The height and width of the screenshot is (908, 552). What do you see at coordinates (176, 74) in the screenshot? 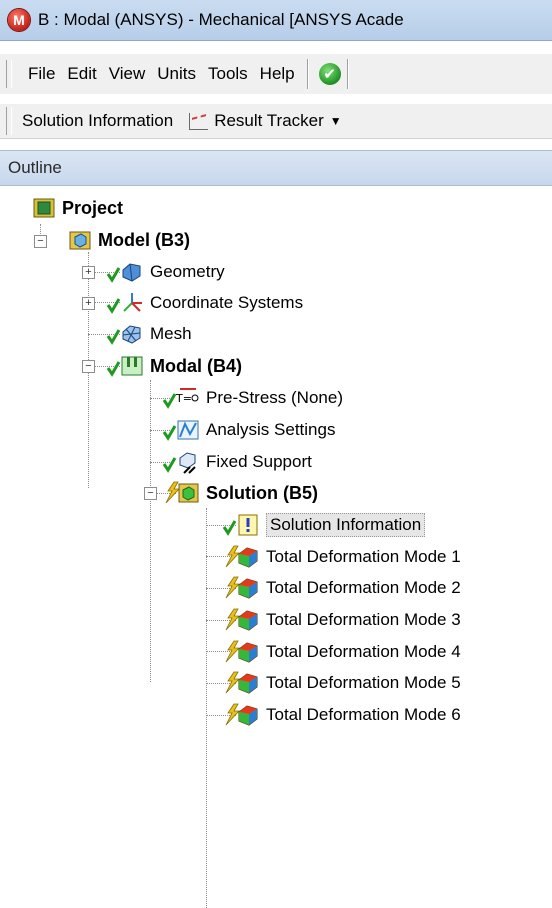
I see `menu-units: Units` at bounding box center [176, 74].